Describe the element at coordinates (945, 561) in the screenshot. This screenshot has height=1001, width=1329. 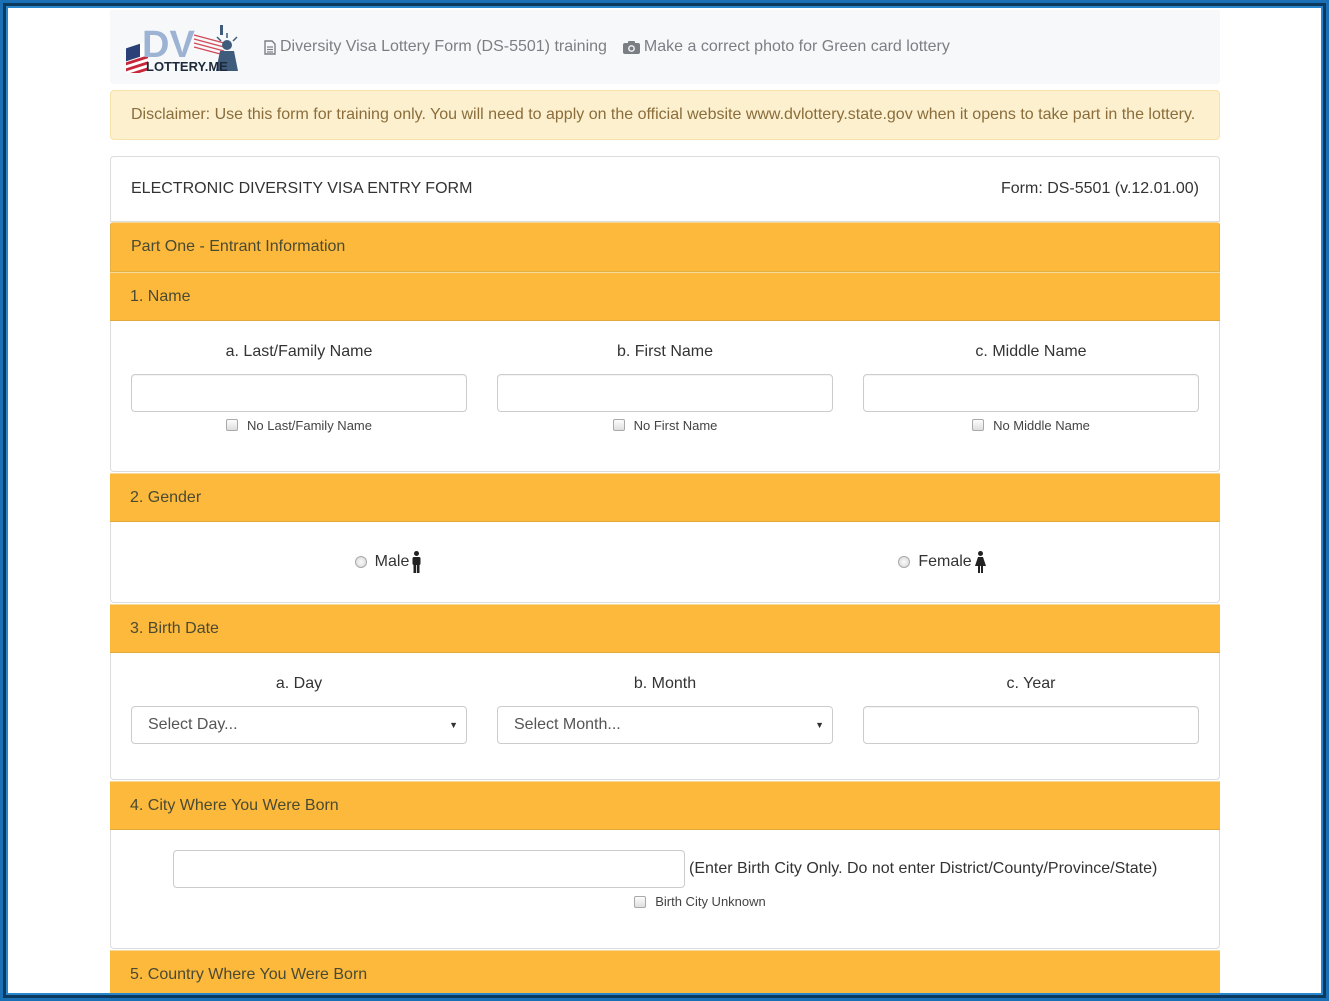
I see `female-label: Female` at that location.